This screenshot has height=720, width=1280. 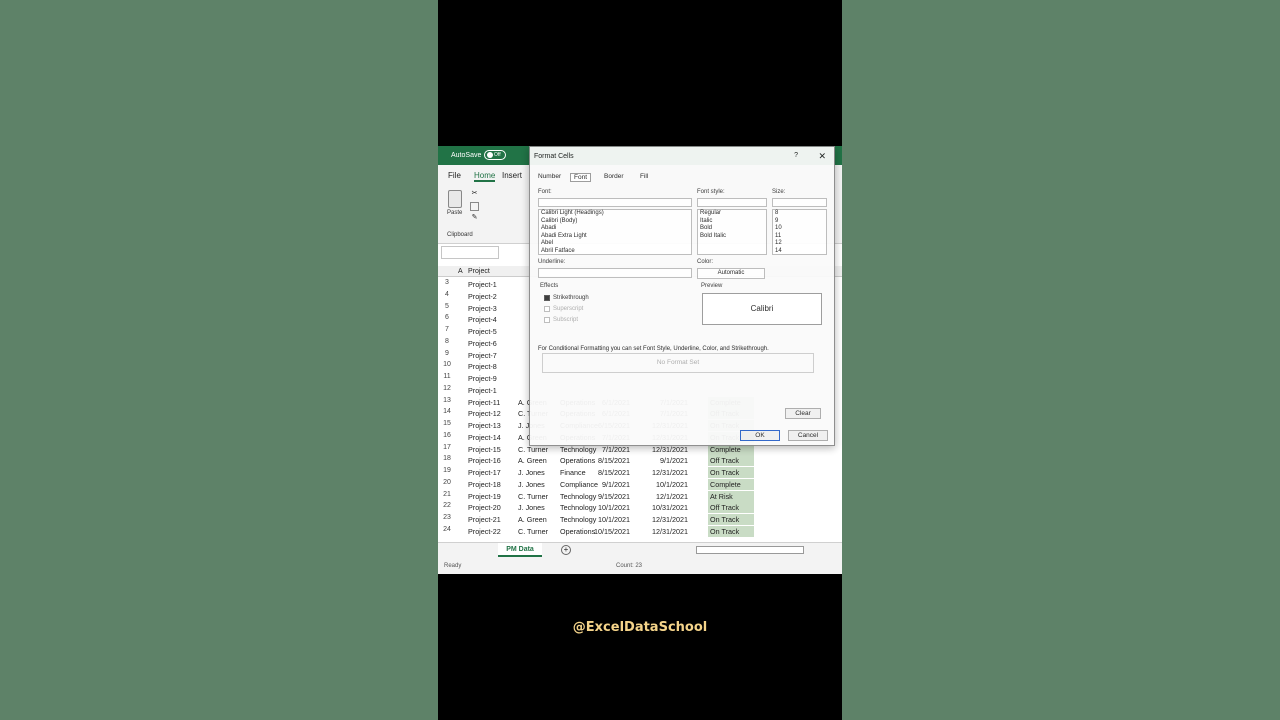 What do you see at coordinates (474, 194) in the screenshot?
I see `scissors-icon: ✂` at bounding box center [474, 194].